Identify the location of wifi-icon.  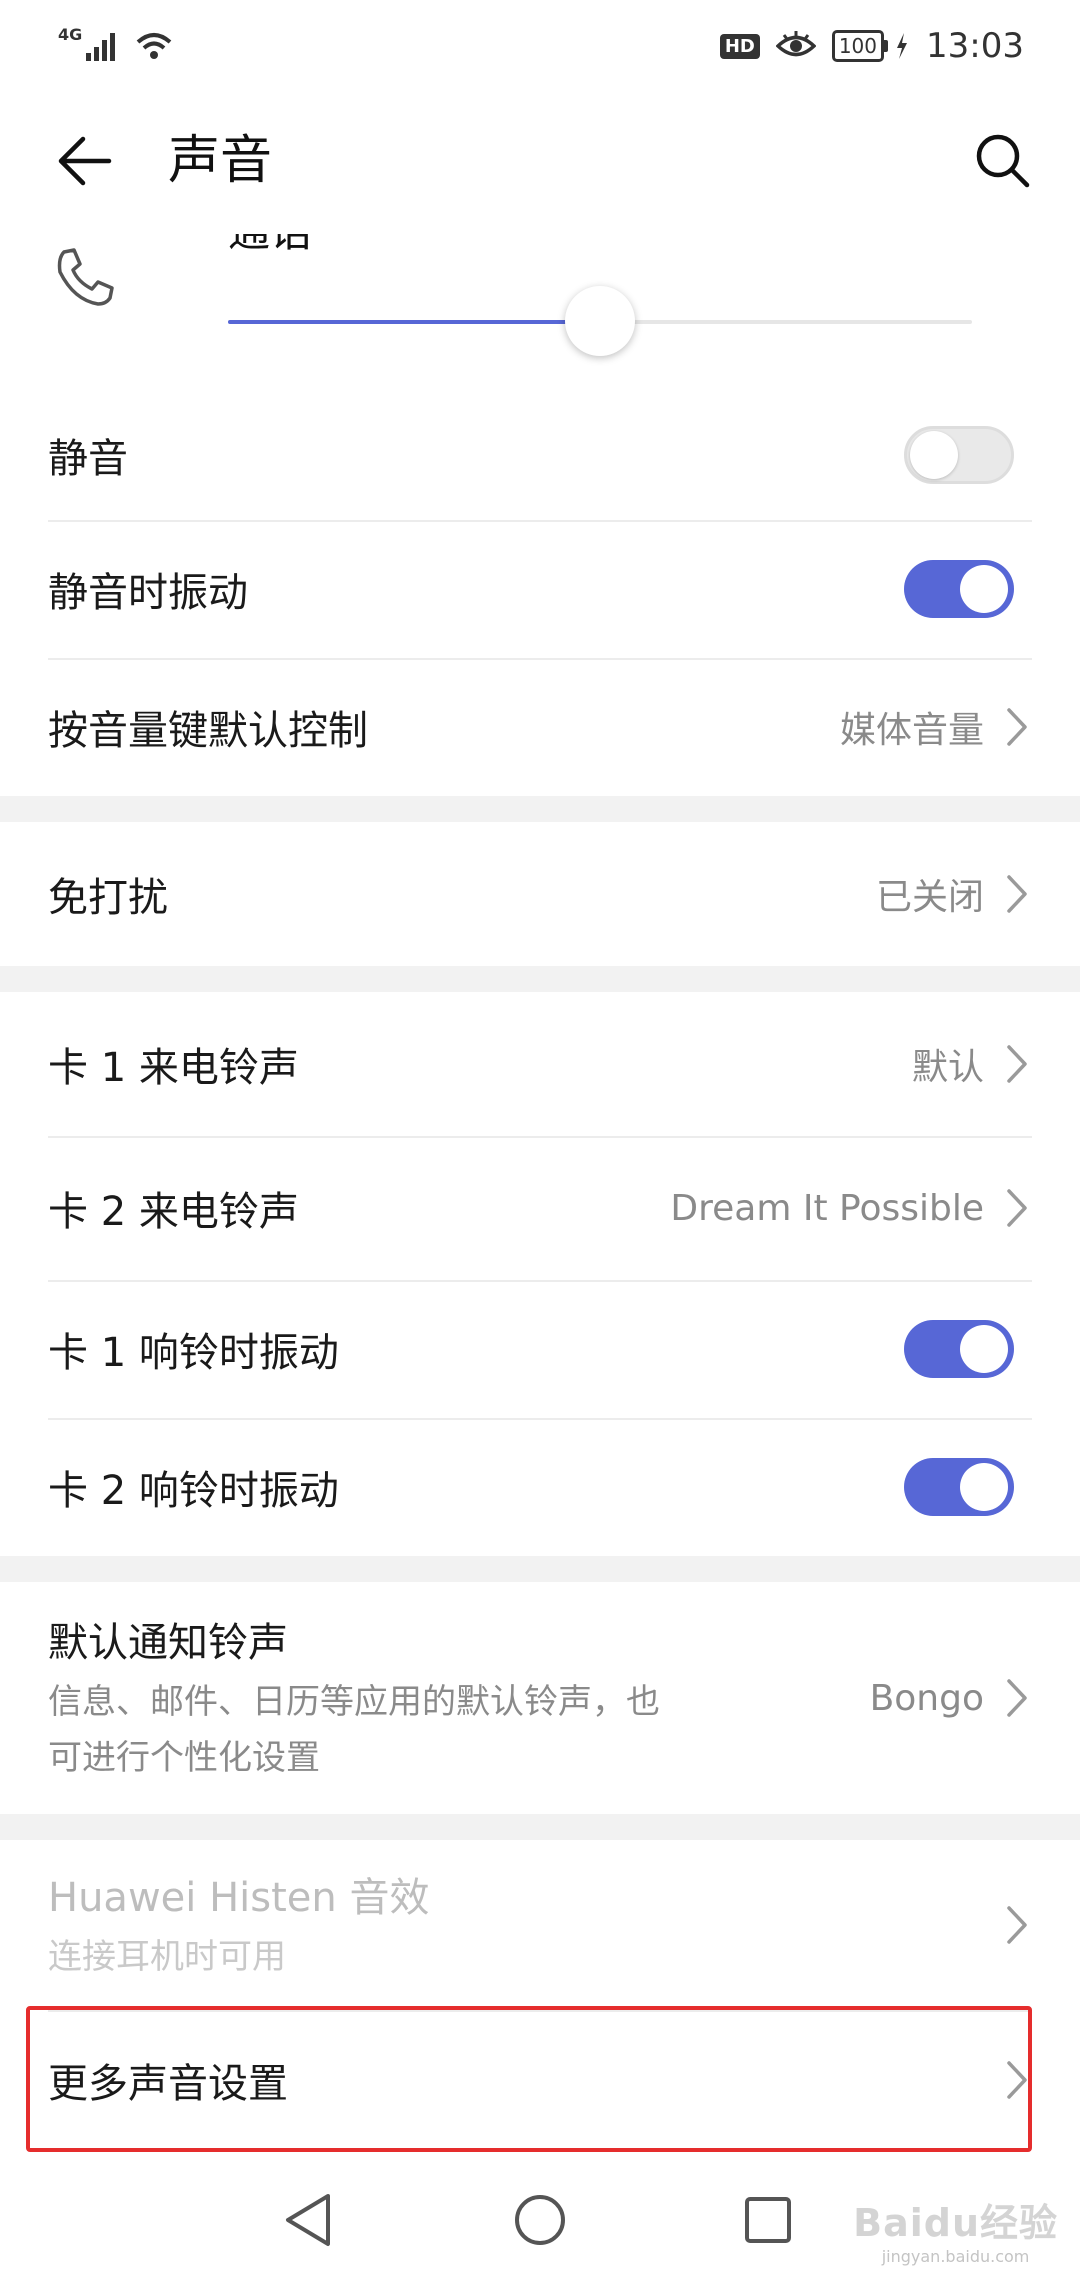
(154, 46).